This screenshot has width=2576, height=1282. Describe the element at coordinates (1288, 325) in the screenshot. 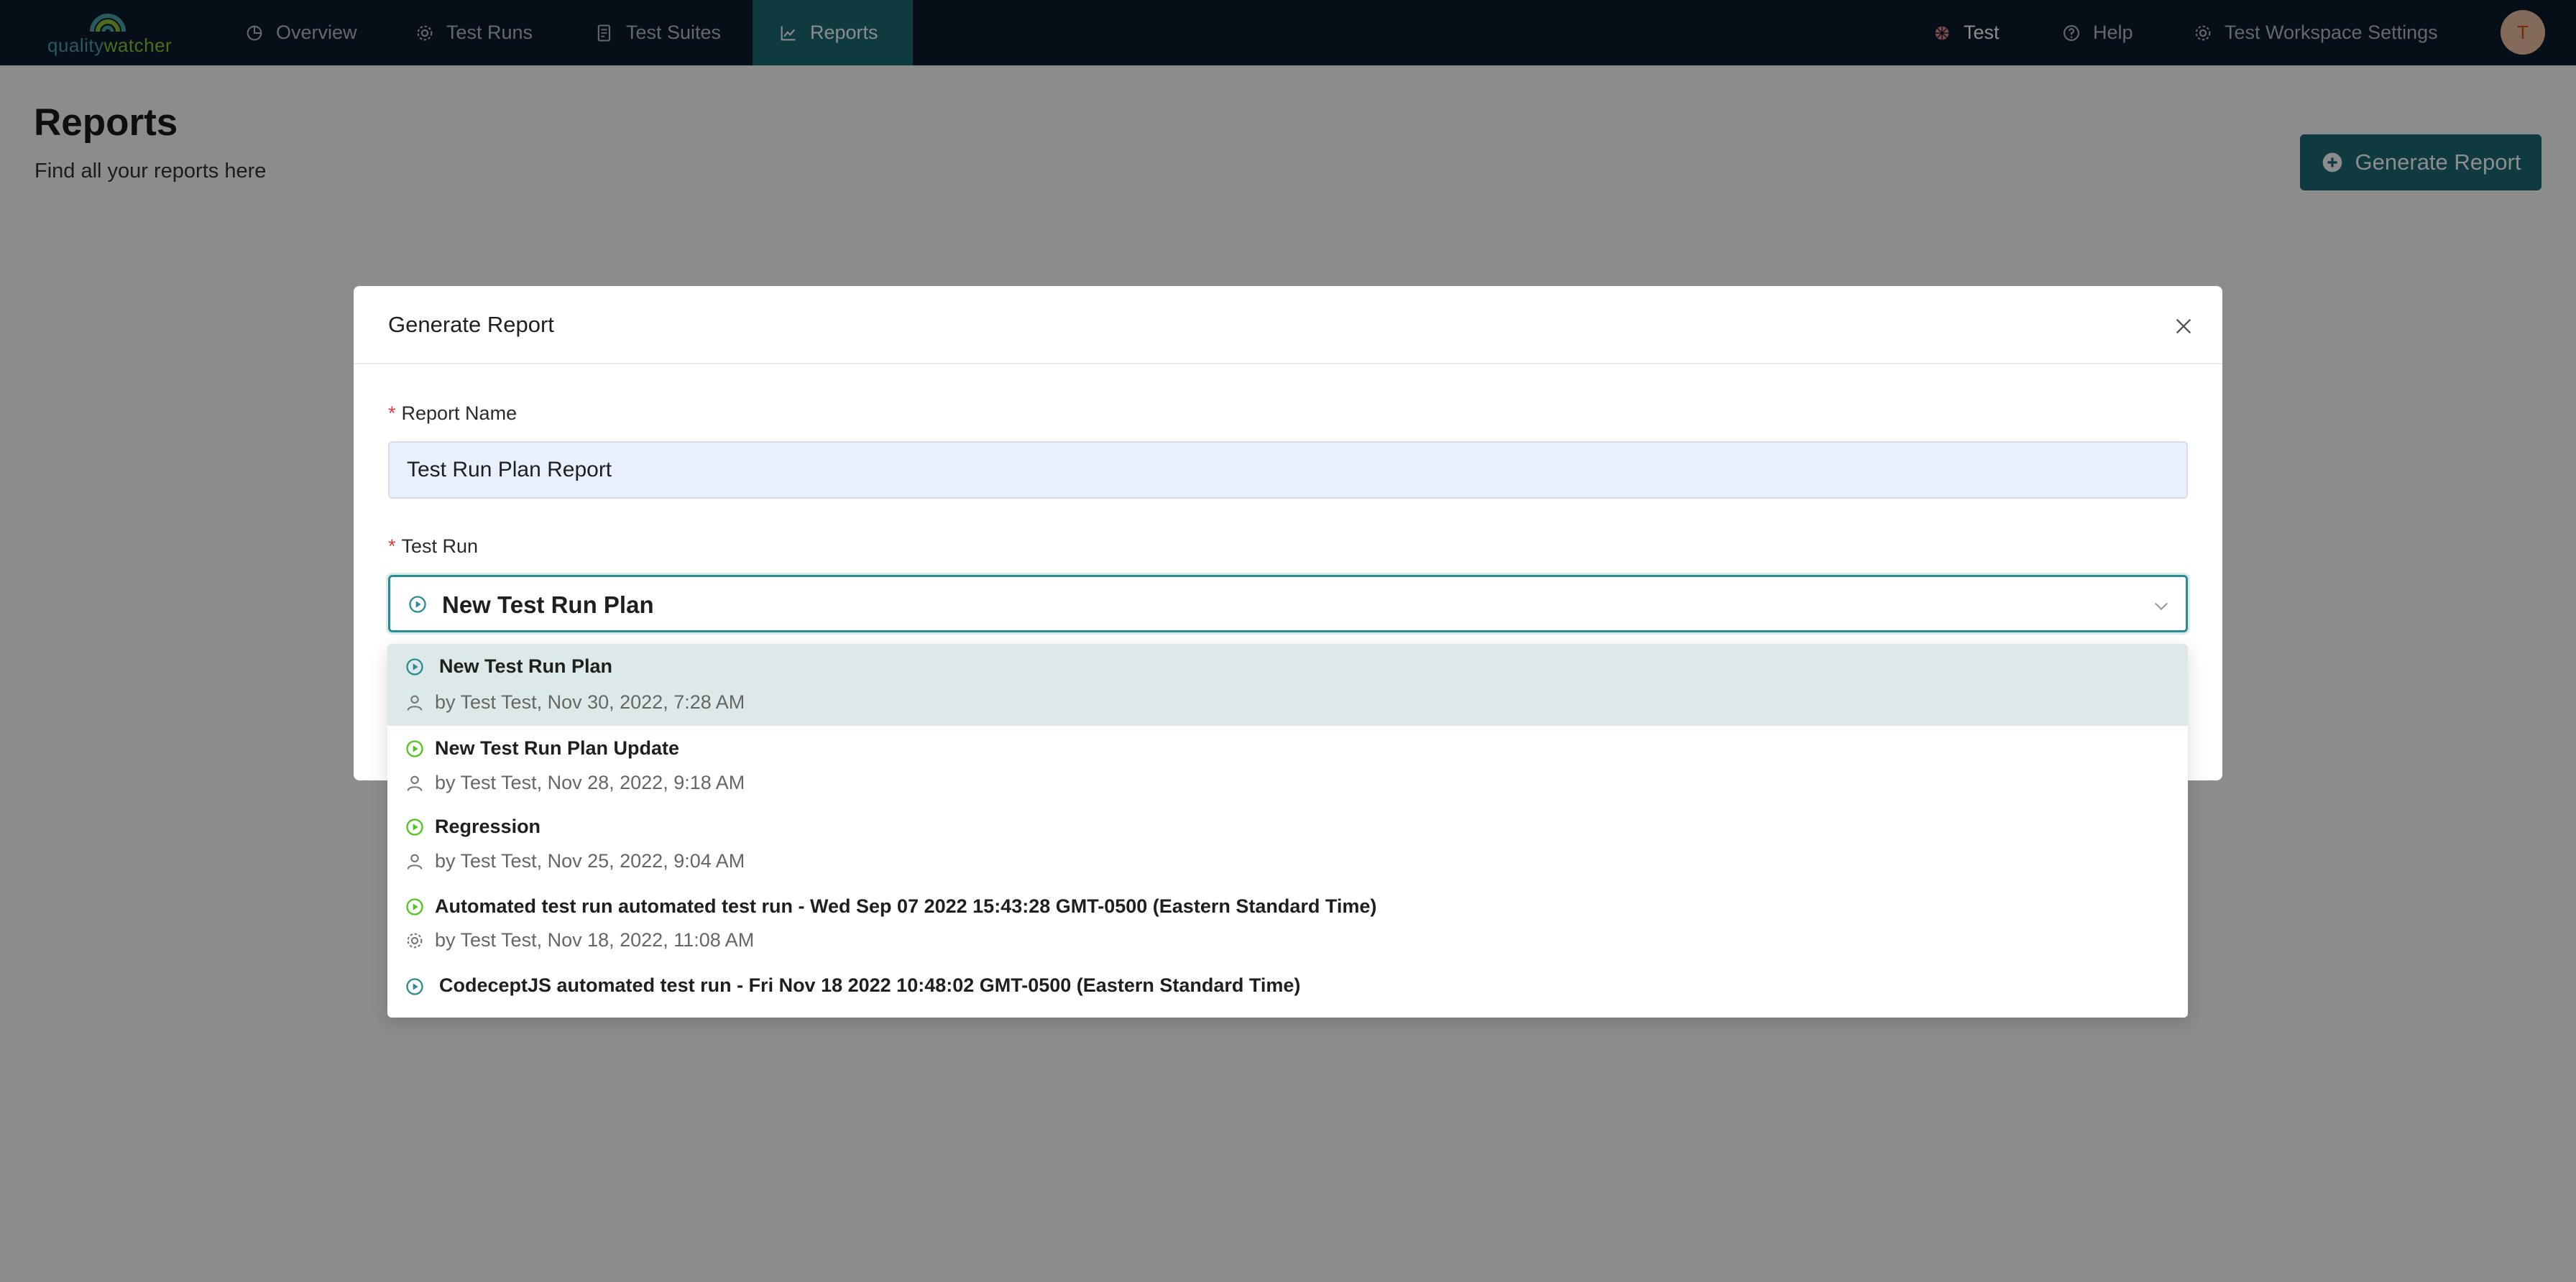

I see `modal-header: Generate Report` at that location.